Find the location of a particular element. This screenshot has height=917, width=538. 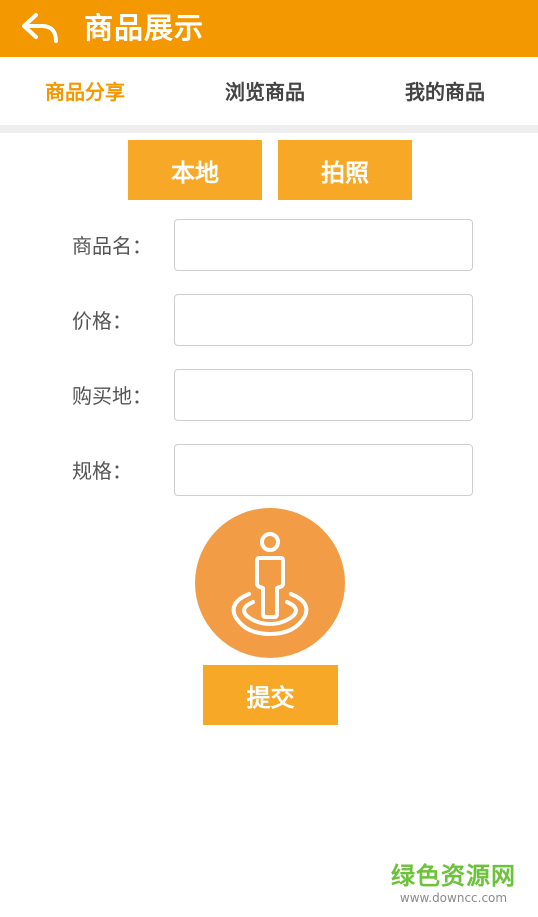

form-row-price: 价格： is located at coordinates (269, 320).